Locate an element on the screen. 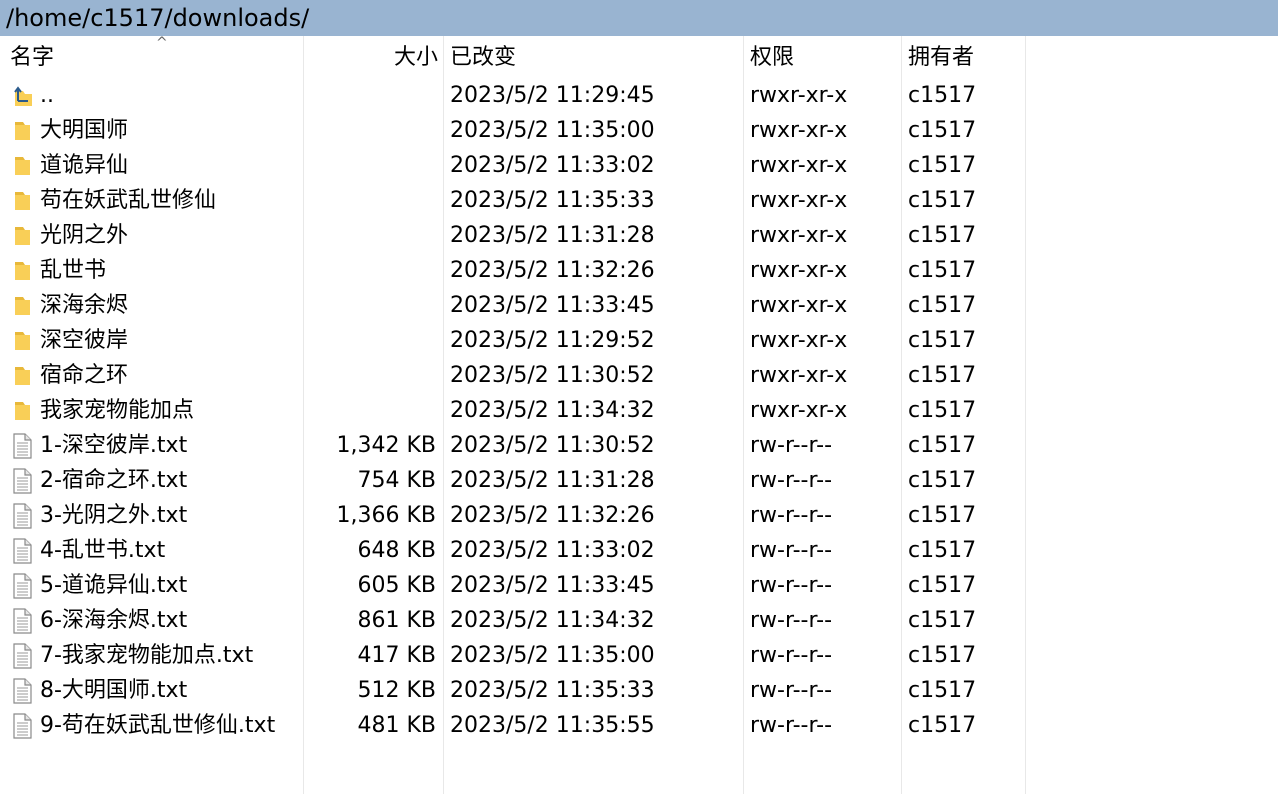 This screenshot has width=1278, height=794. column-header-modified: 已改变 is located at coordinates (595, 57).